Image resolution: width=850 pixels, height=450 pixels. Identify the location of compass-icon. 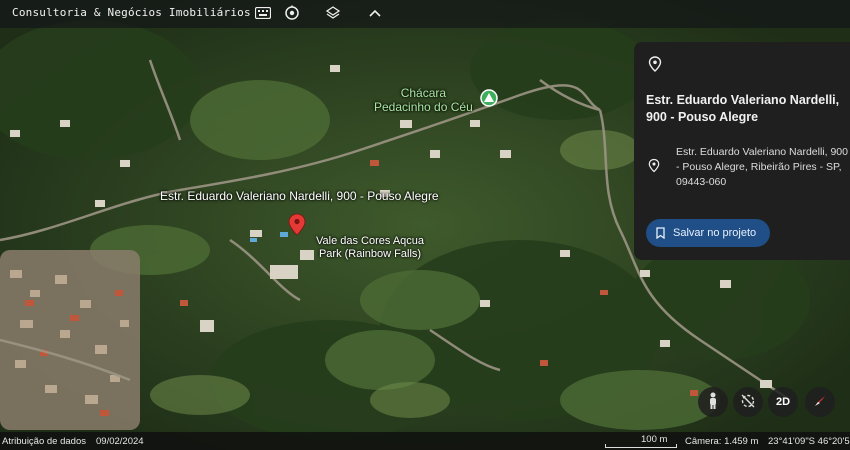
(820, 402).